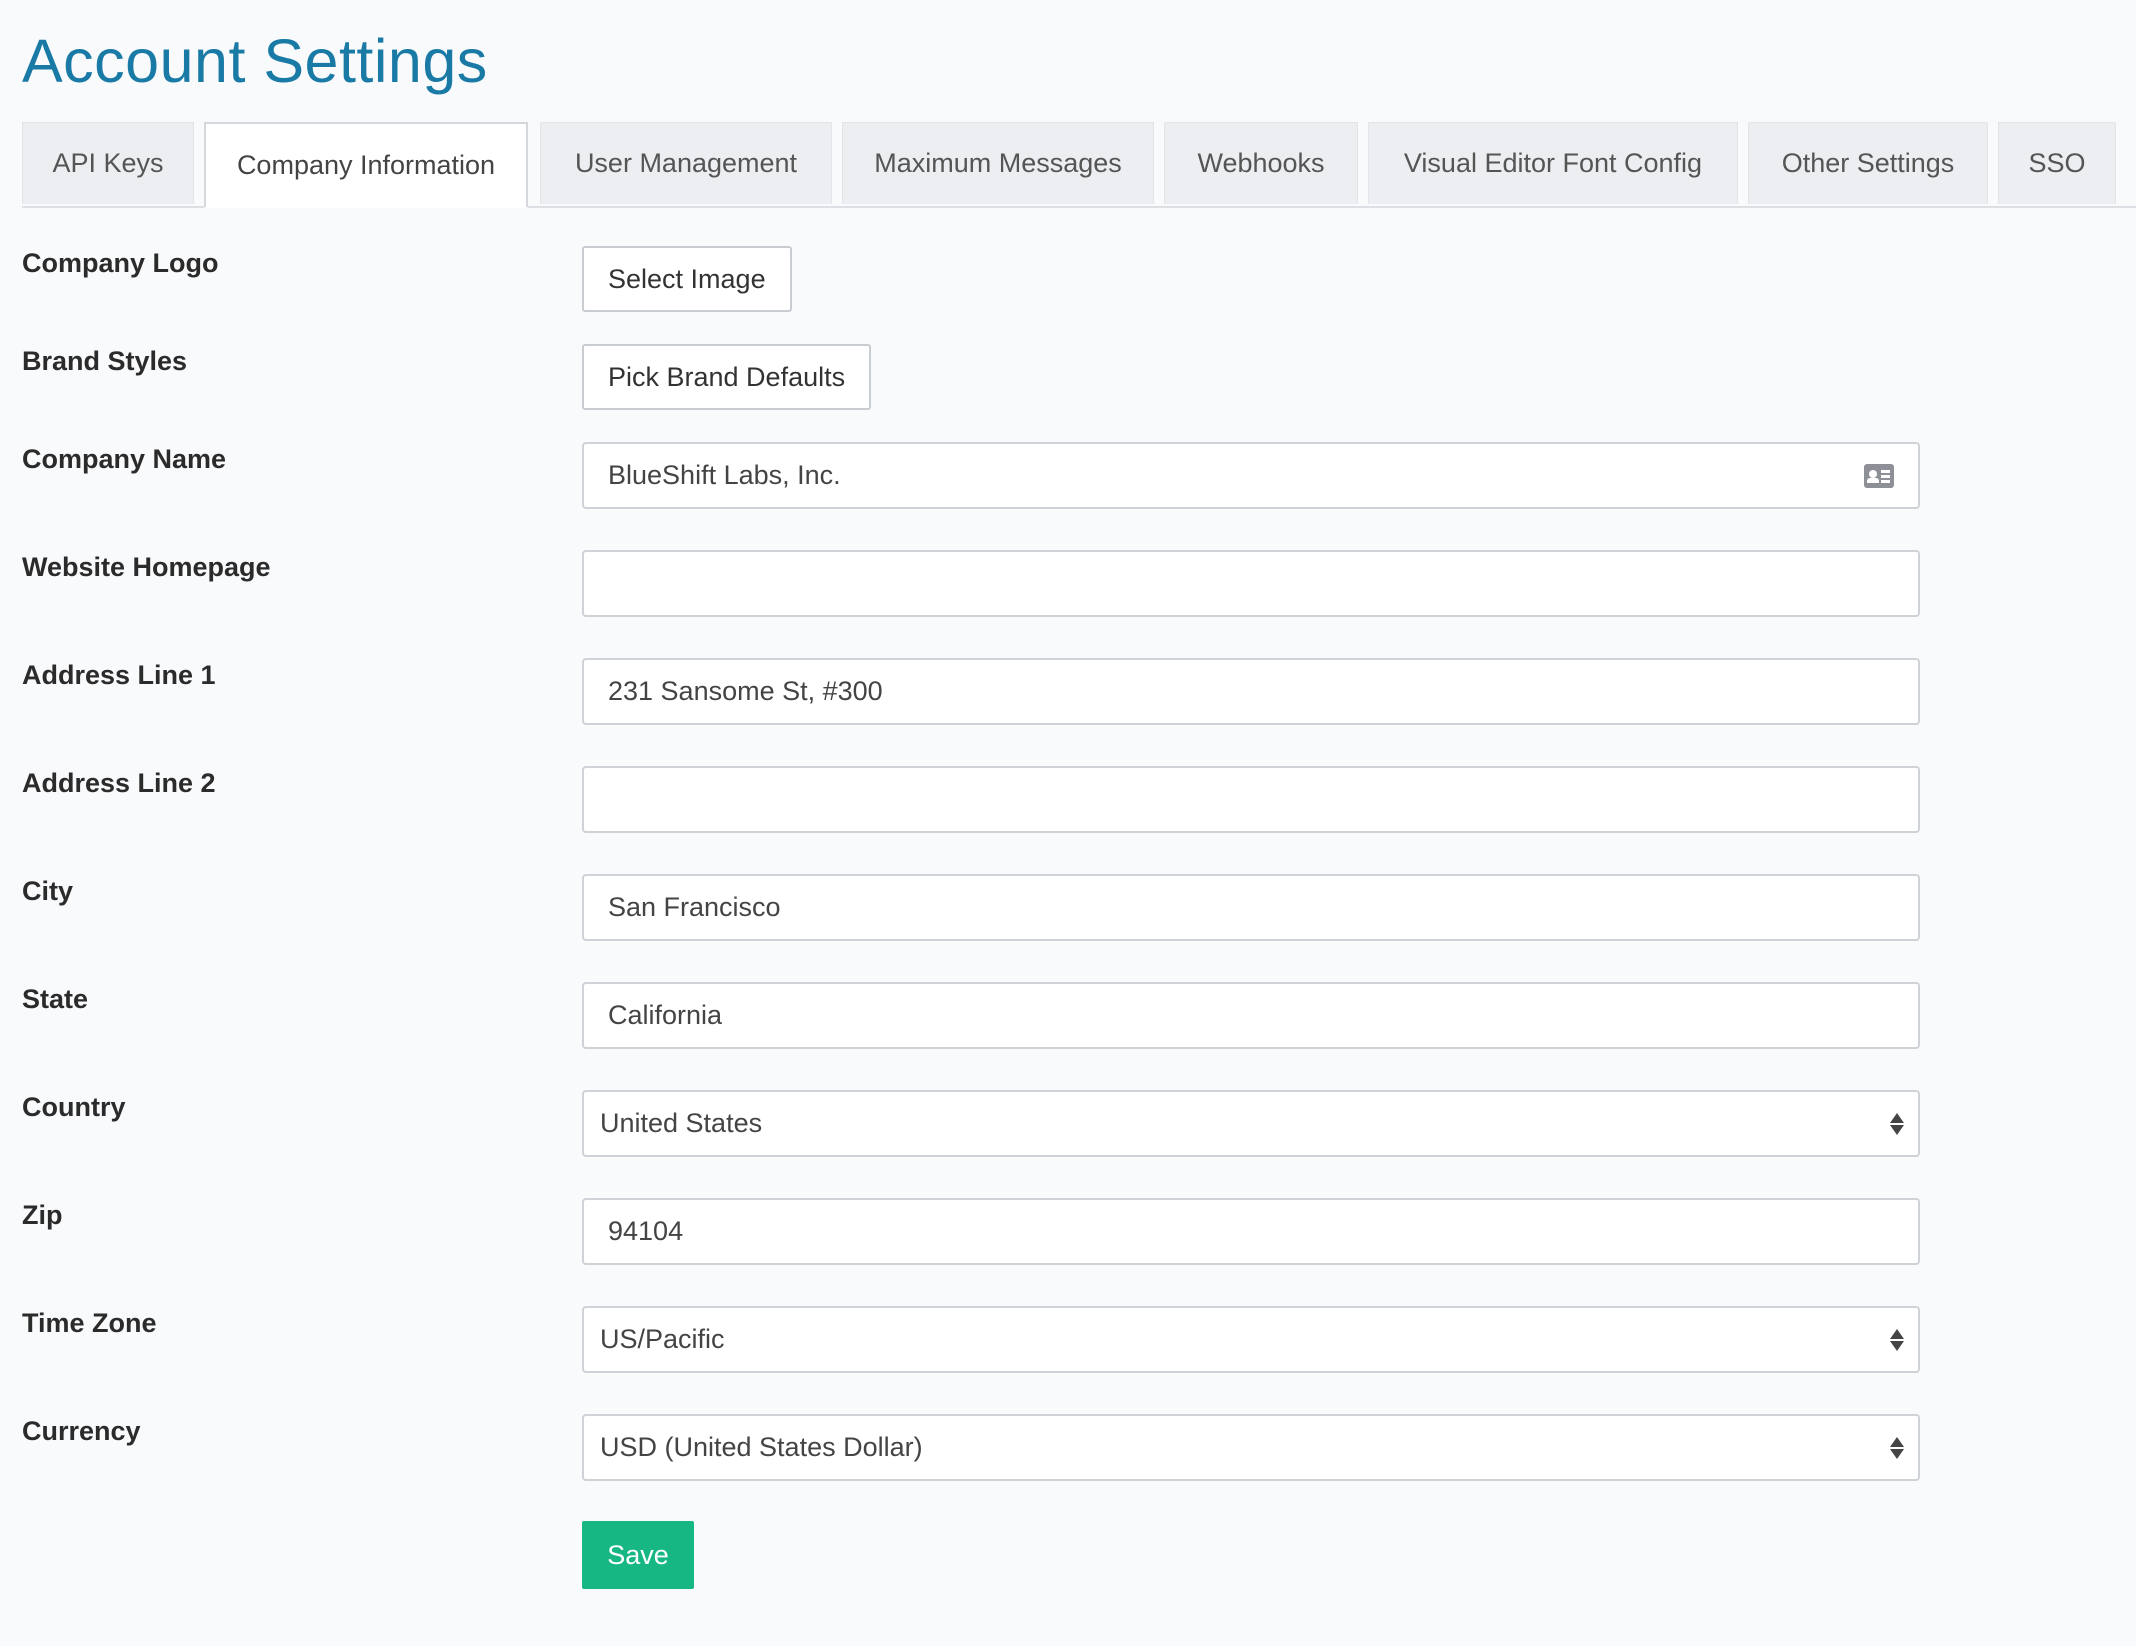 The width and height of the screenshot is (2136, 1646). I want to click on tab-label: Webhooks, so click(1261, 163).